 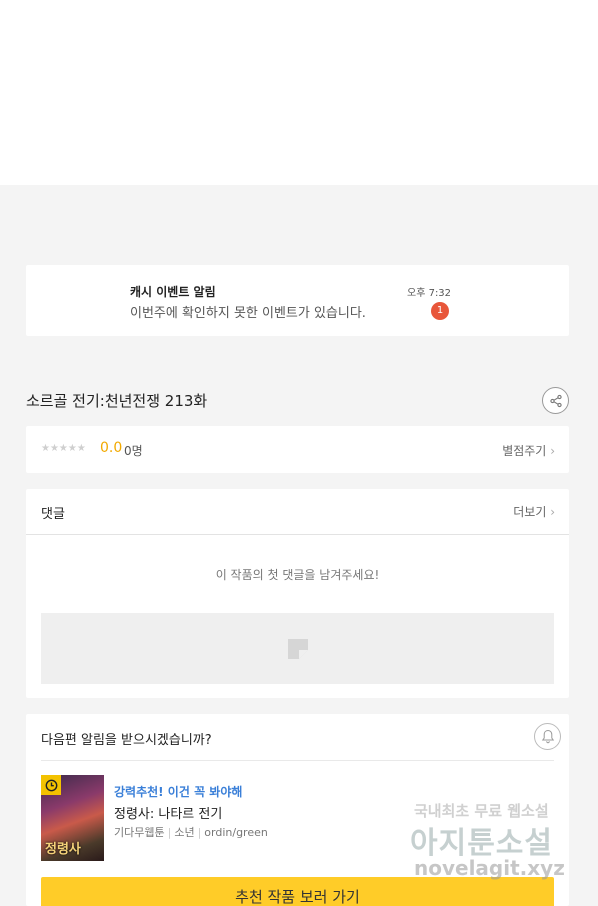 I want to click on next-alarm-question: 다음편 알림을 받으시겠습니까?, so click(x=126, y=740).